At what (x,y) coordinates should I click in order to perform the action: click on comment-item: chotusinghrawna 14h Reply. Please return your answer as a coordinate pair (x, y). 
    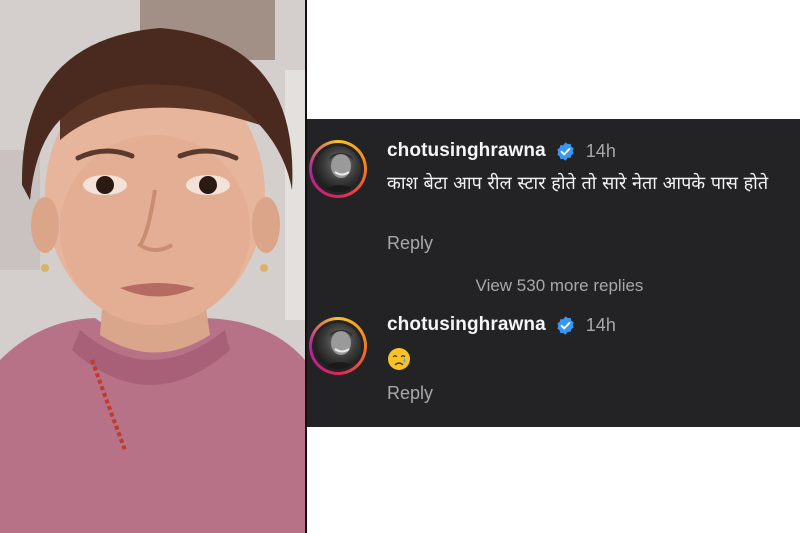
    Looking at the image, I should click on (553, 368).